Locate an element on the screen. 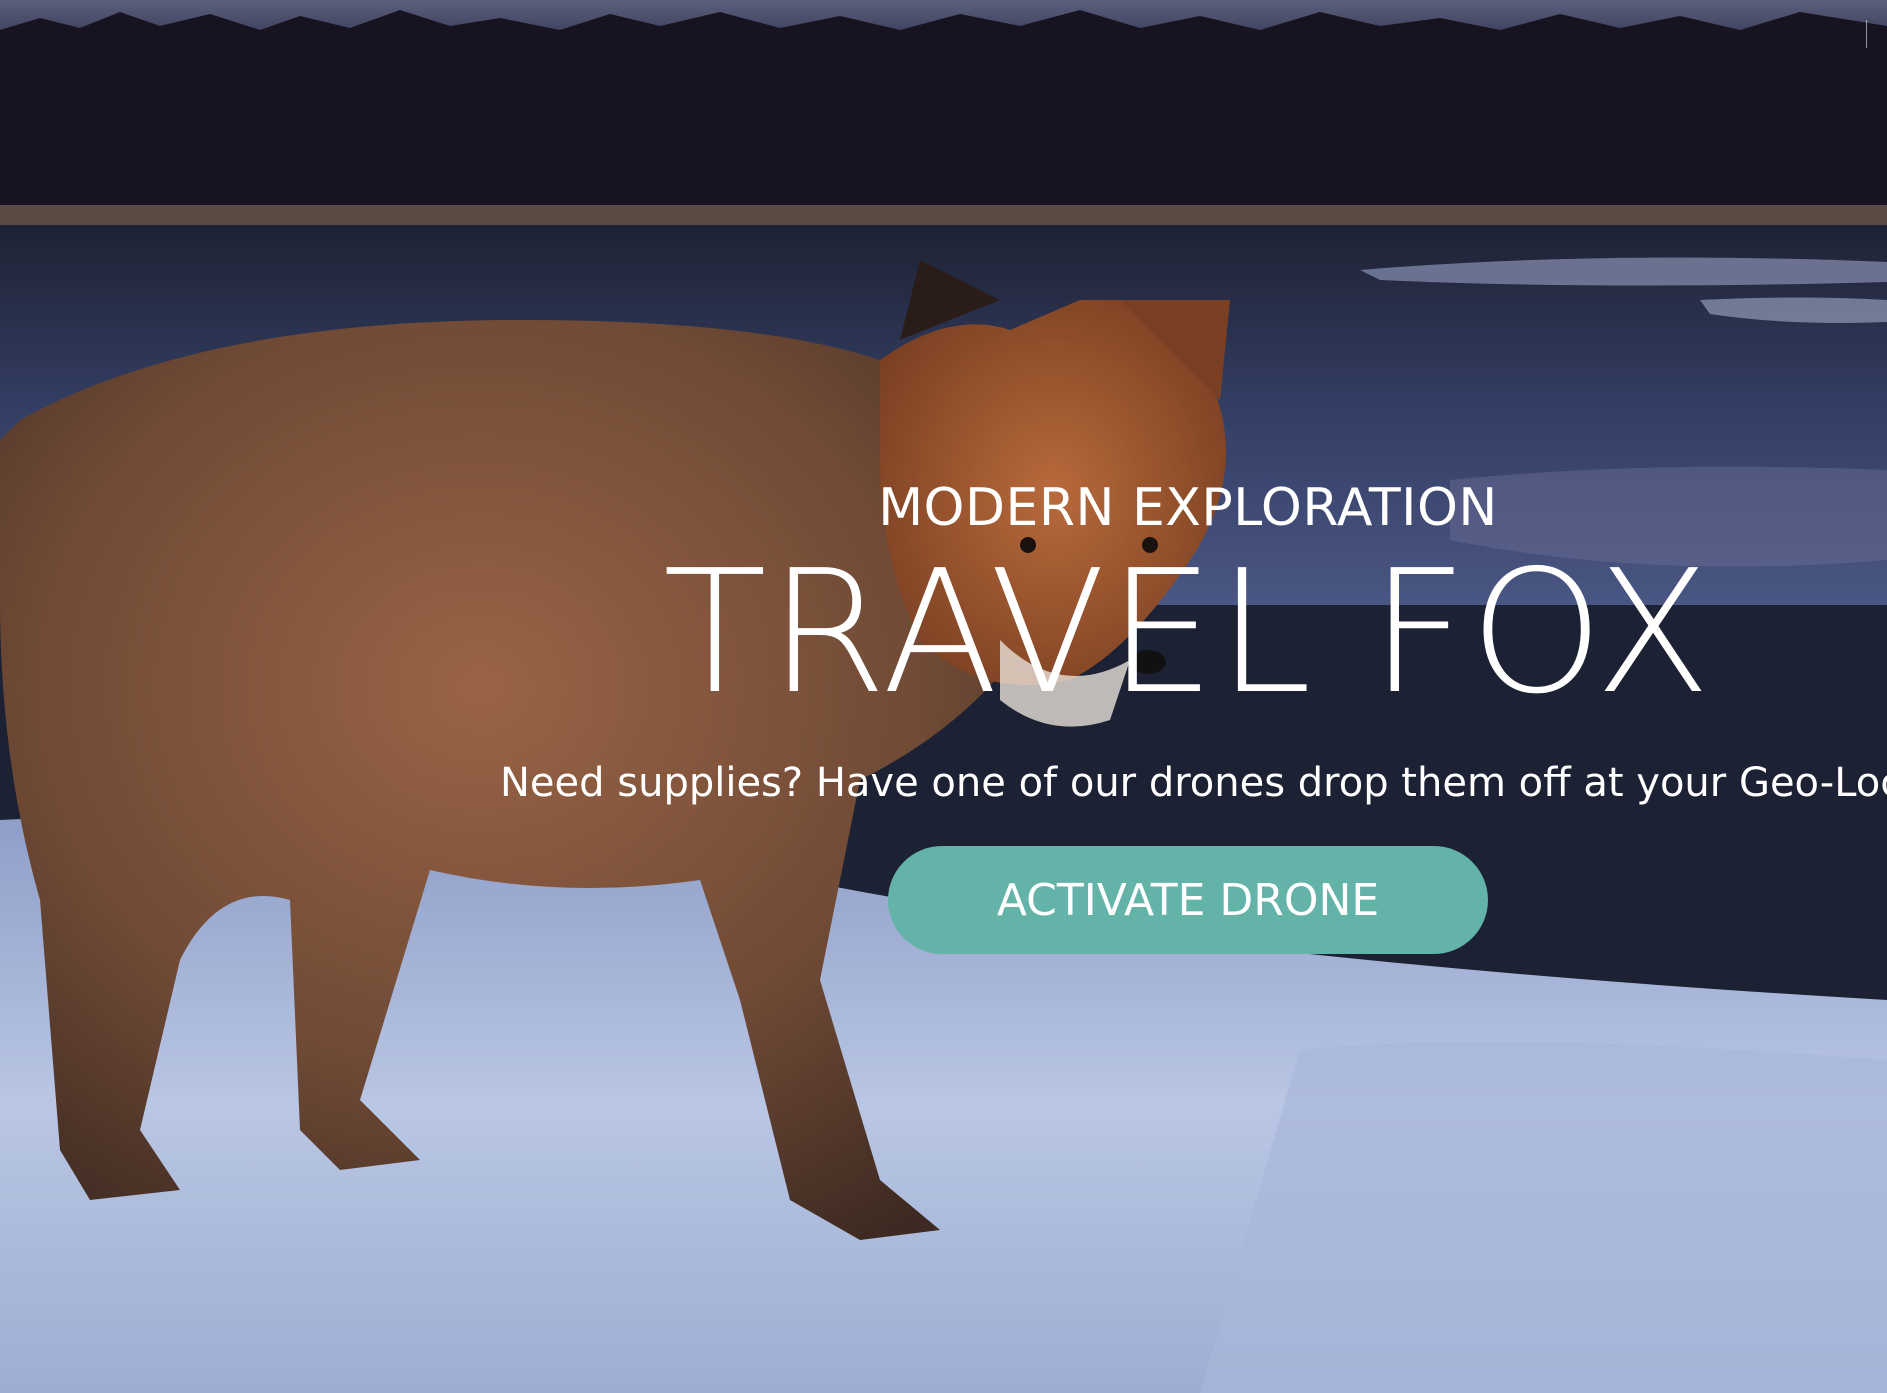 The height and width of the screenshot is (1393, 1887). hero-eyebrow: MODERN EXPLORATION is located at coordinates (1188, 508).